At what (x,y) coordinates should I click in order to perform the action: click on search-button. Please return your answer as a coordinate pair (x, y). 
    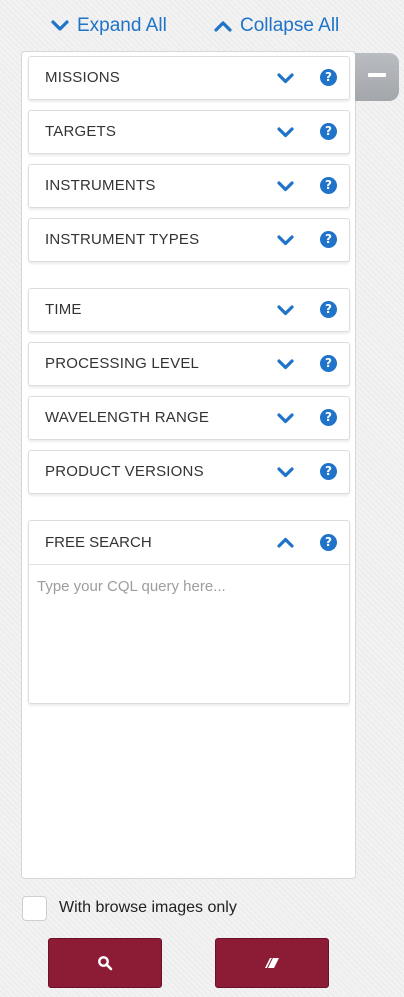
    Looking at the image, I should click on (105, 963).